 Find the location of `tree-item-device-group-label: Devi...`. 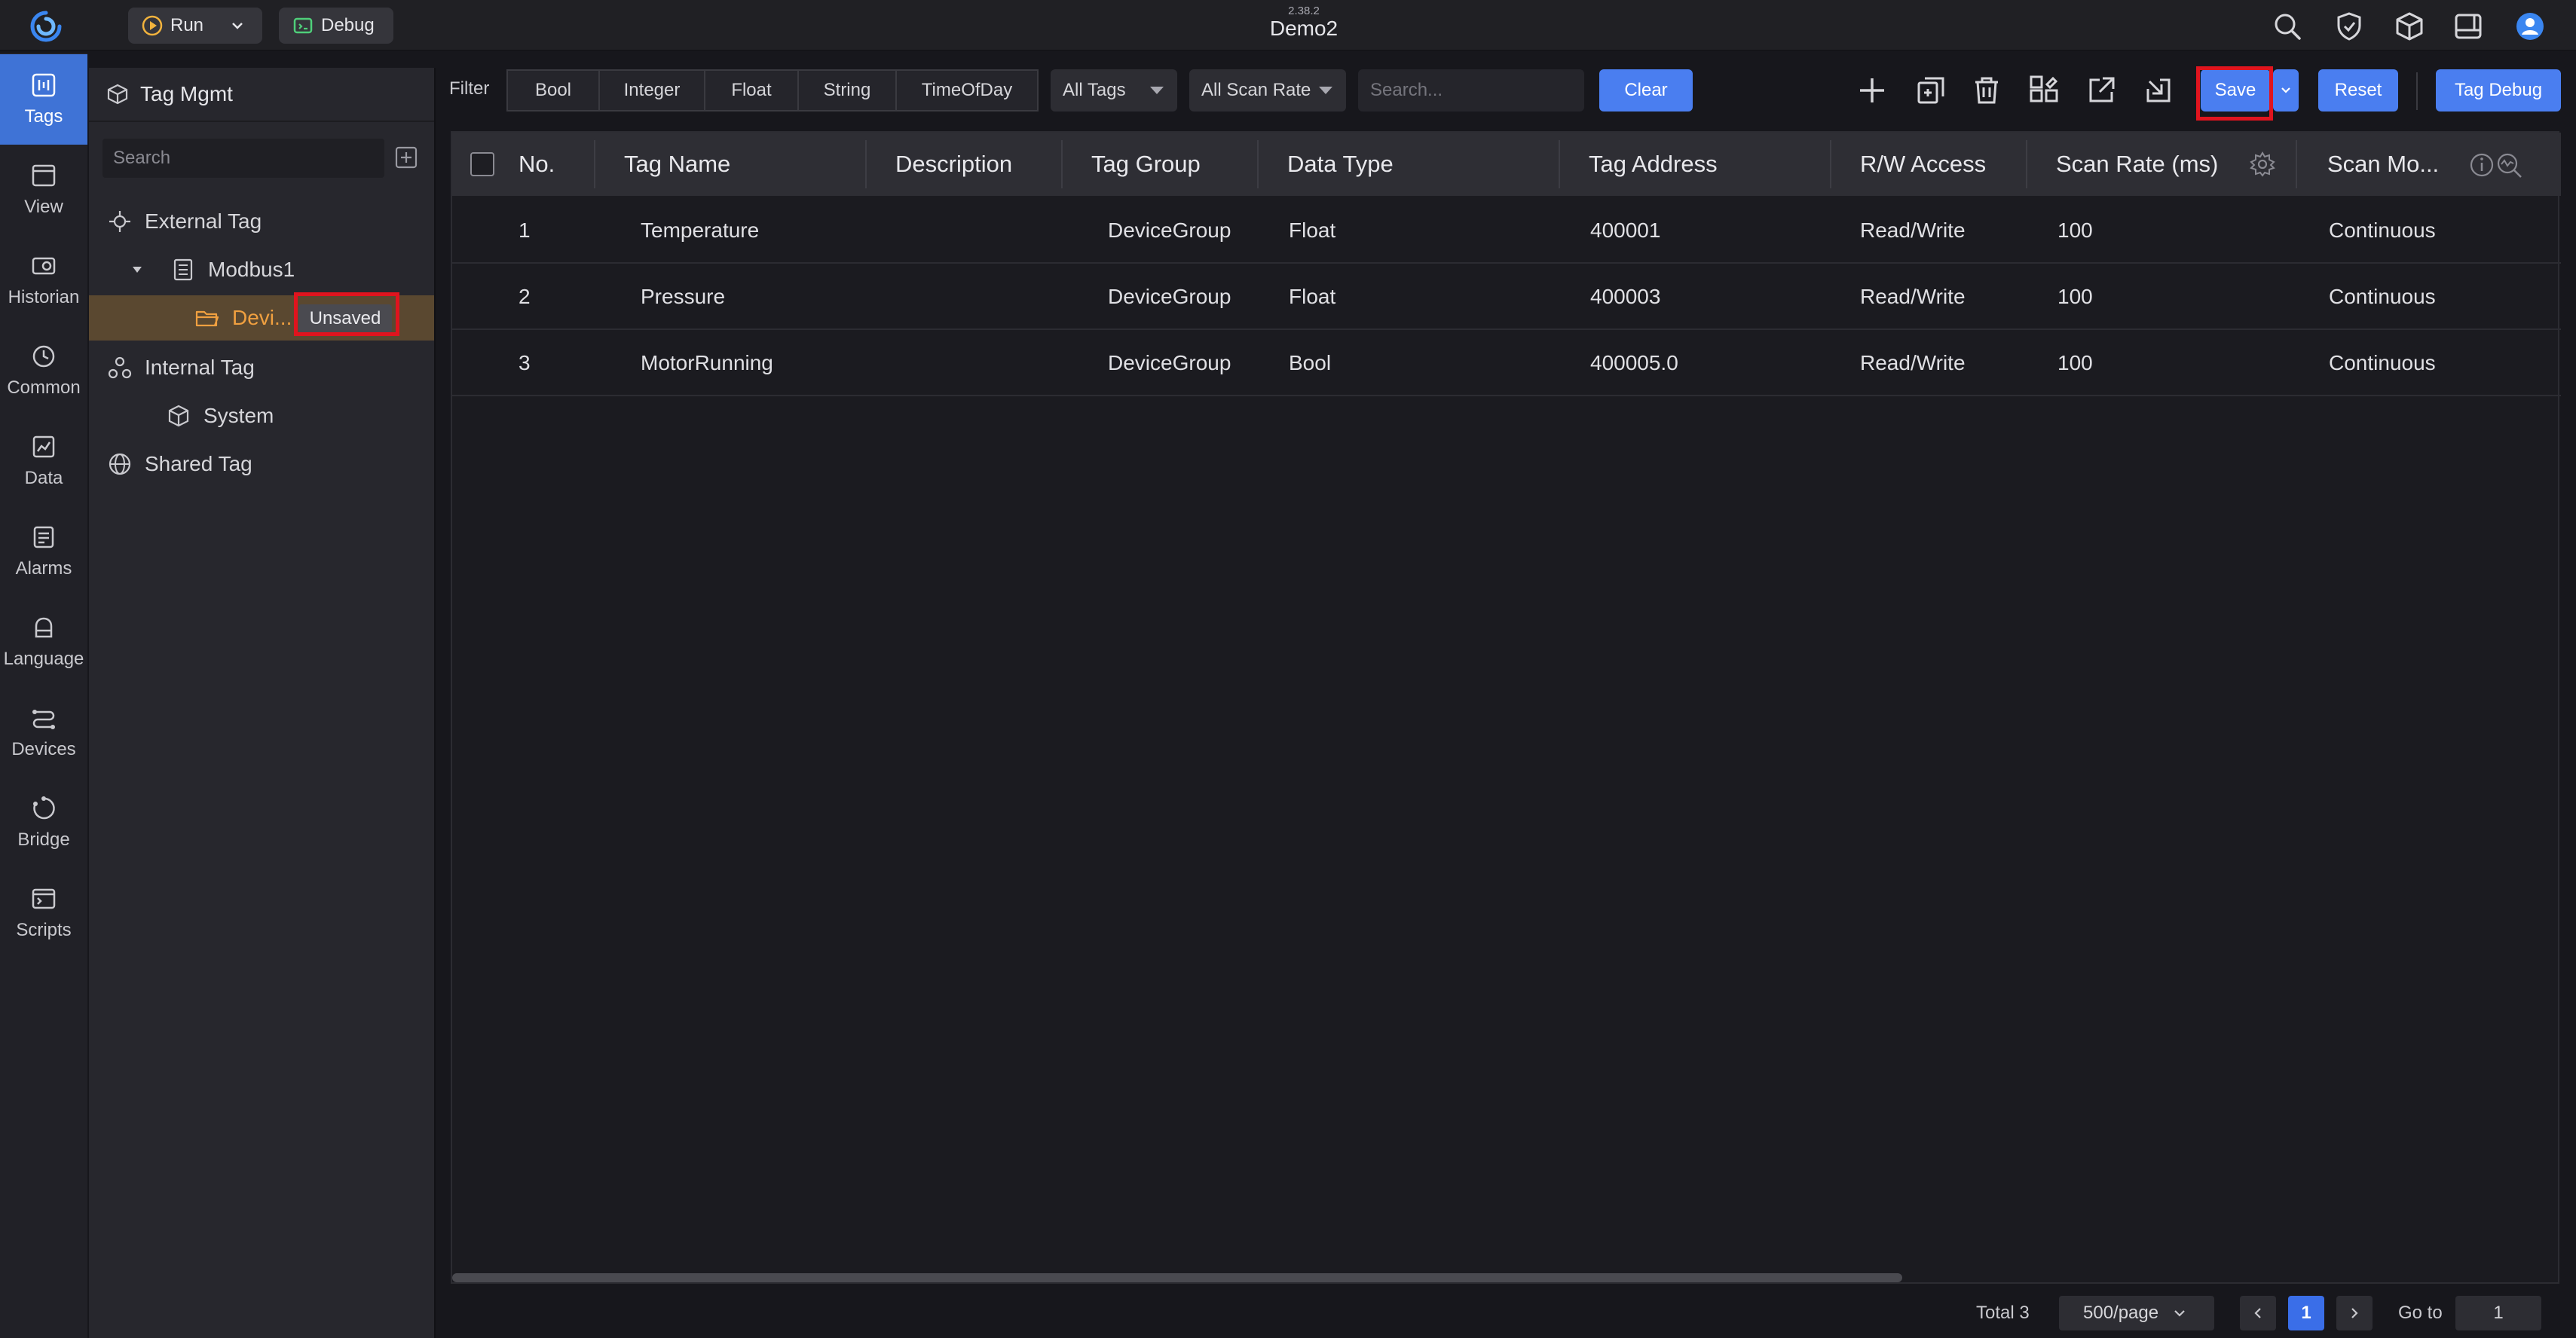

tree-item-device-group-label: Devi... is located at coordinates (243, 318).